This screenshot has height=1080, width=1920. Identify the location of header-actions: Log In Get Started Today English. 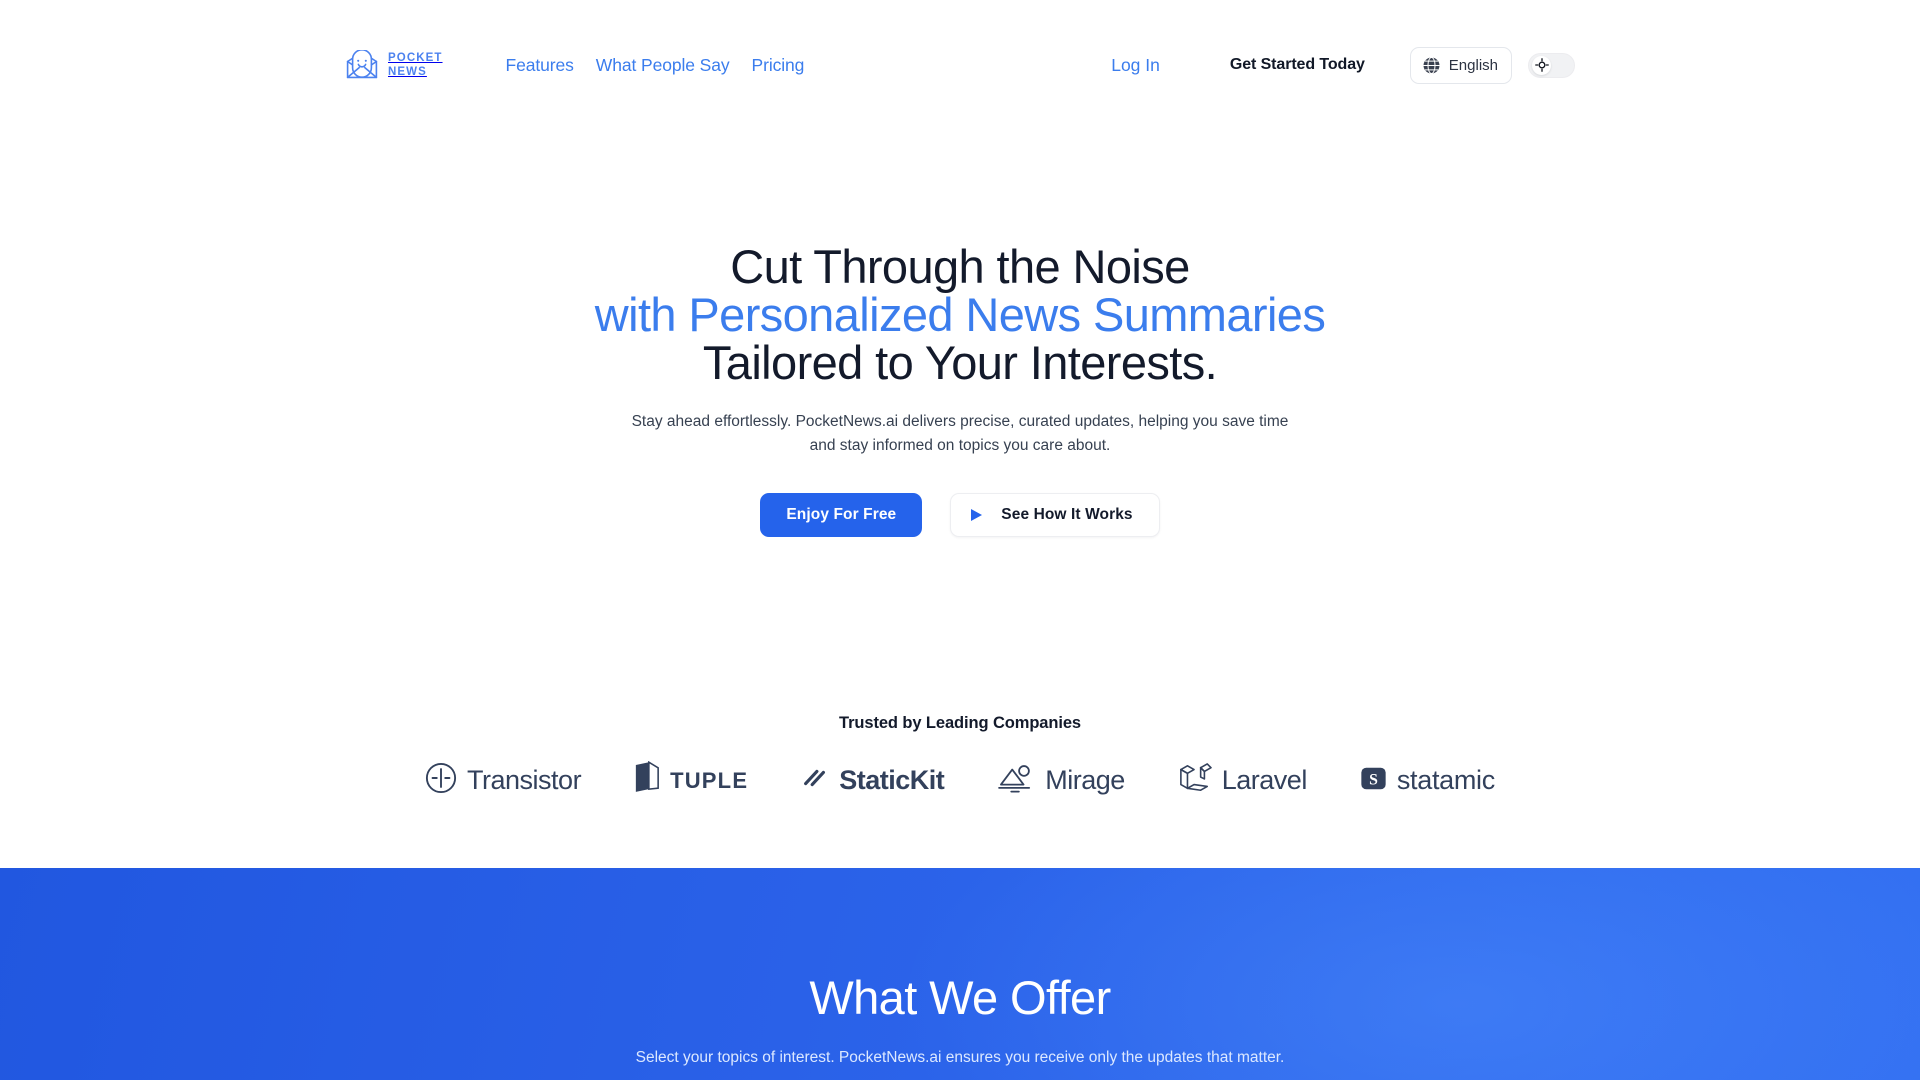
(1343, 65).